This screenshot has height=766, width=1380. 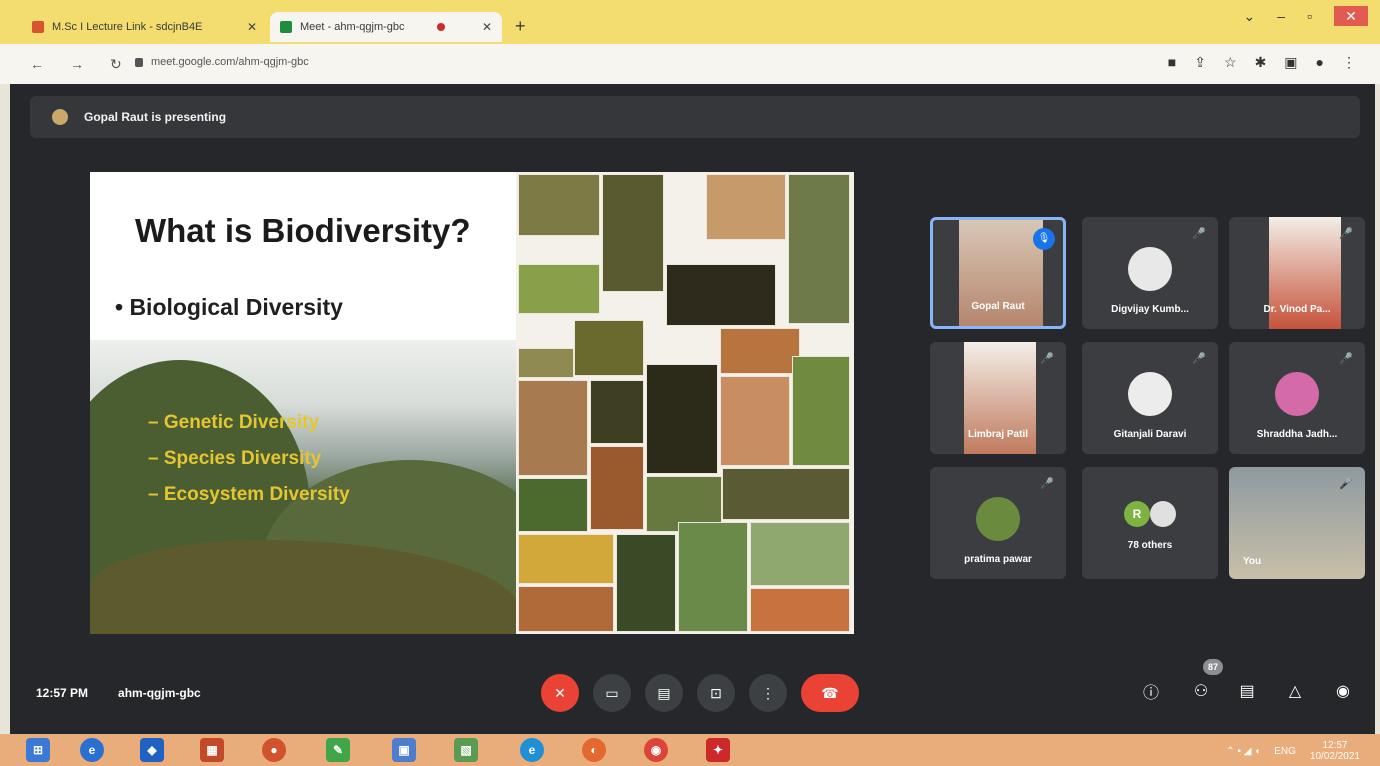 I want to click on camera-icon: ▭, so click(x=612, y=692).